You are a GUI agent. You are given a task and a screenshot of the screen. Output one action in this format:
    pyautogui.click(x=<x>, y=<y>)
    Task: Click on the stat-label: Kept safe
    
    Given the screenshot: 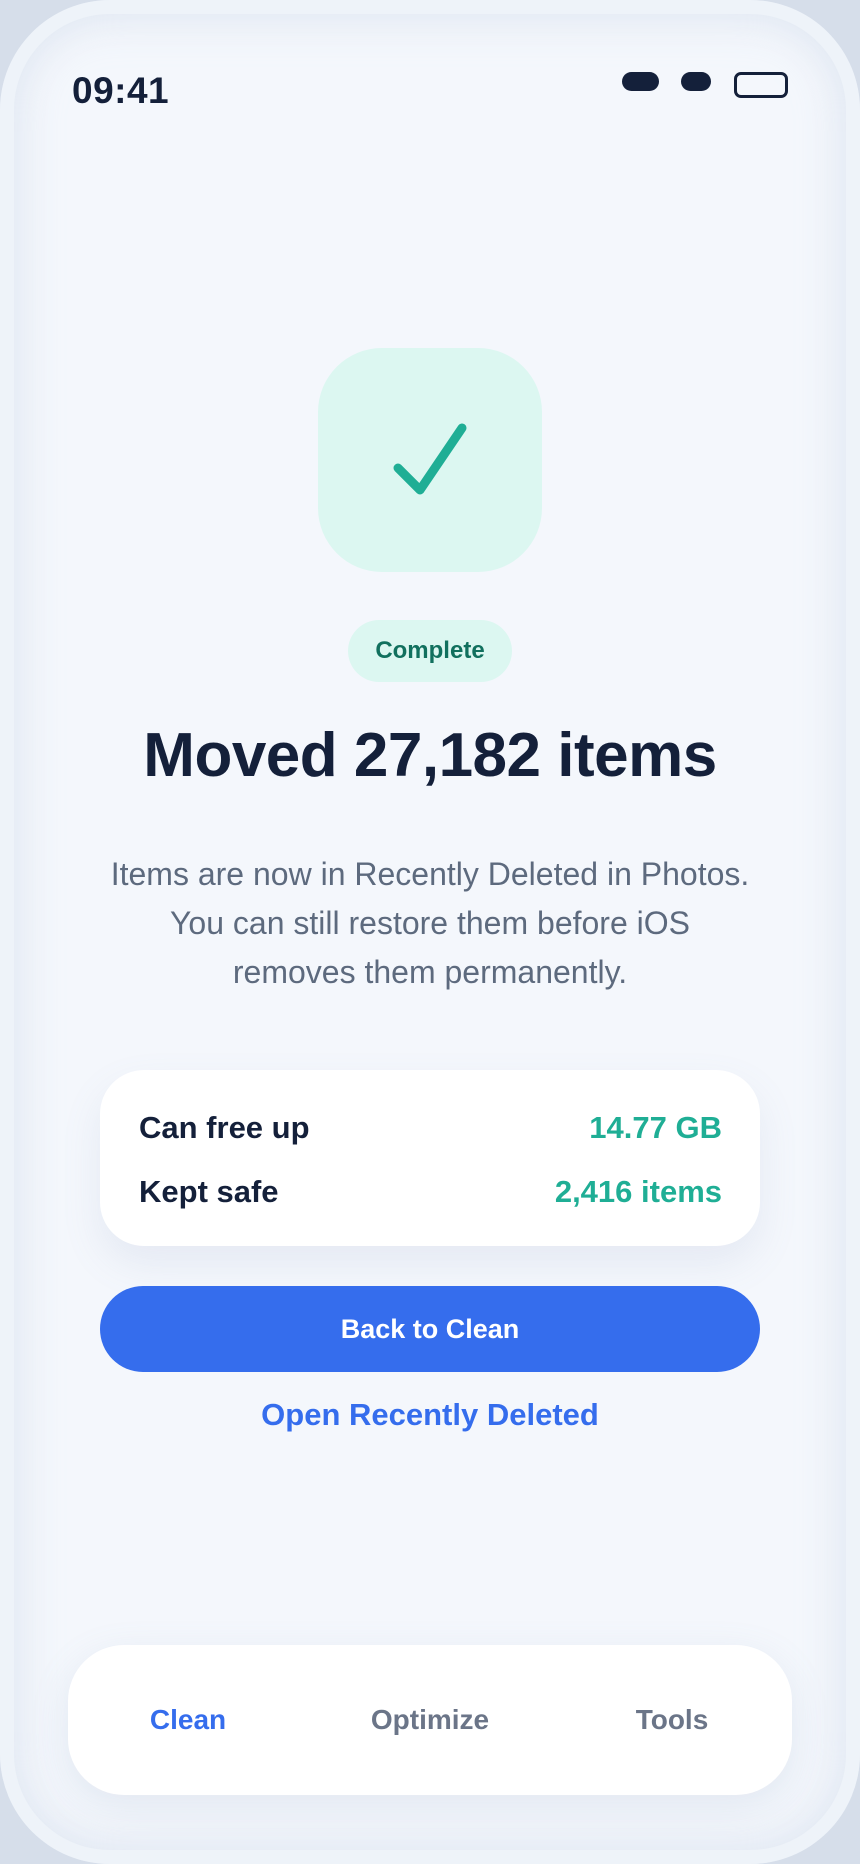 What is the action you would take?
    pyautogui.click(x=209, y=1191)
    